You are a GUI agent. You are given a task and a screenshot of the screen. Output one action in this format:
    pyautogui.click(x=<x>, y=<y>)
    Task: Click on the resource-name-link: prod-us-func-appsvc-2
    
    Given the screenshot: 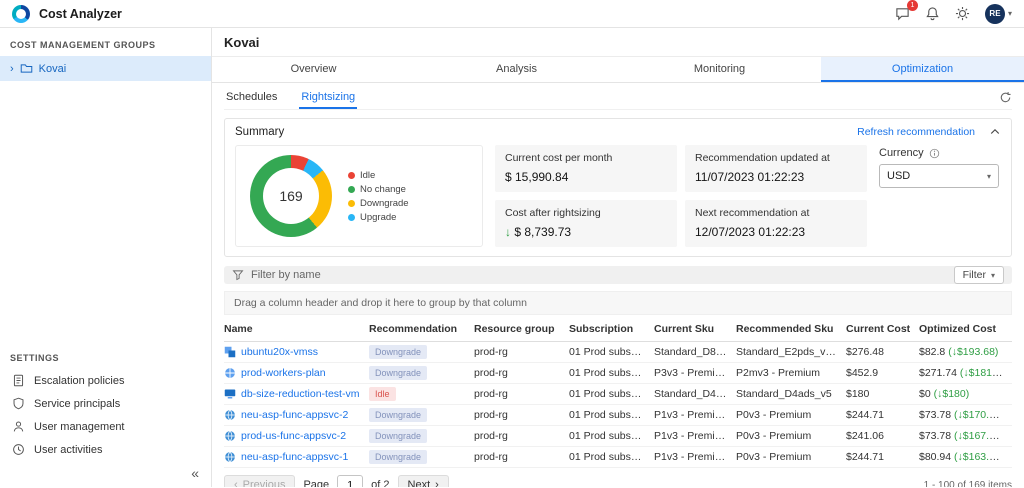 What is the action you would take?
    pyautogui.click(x=293, y=436)
    